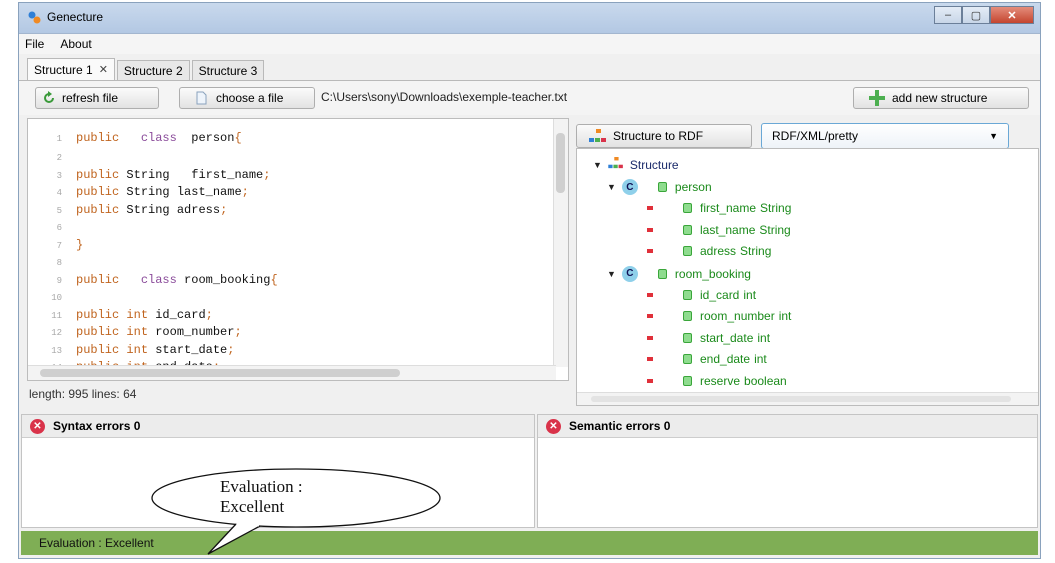 The image size is (1055, 563). What do you see at coordinates (765, 380) in the screenshot?
I see `field-type: boolean` at bounding box center [765, 380].